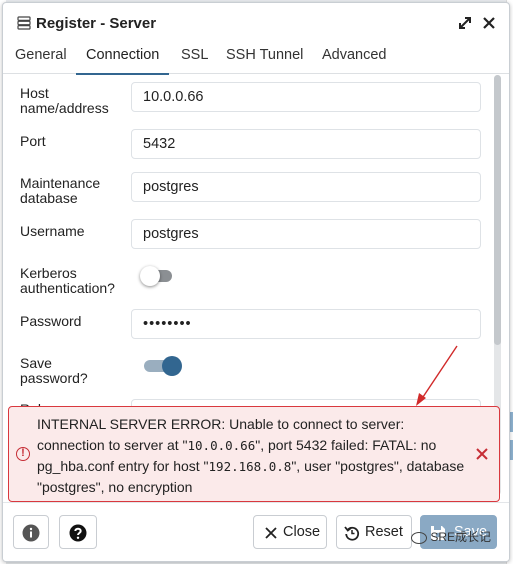 Image resolution: width=513 pixels, height=564 pixels. Describe the element at coordinates (41, 60) in the screenshot. I see `tab-general: General` at that location.